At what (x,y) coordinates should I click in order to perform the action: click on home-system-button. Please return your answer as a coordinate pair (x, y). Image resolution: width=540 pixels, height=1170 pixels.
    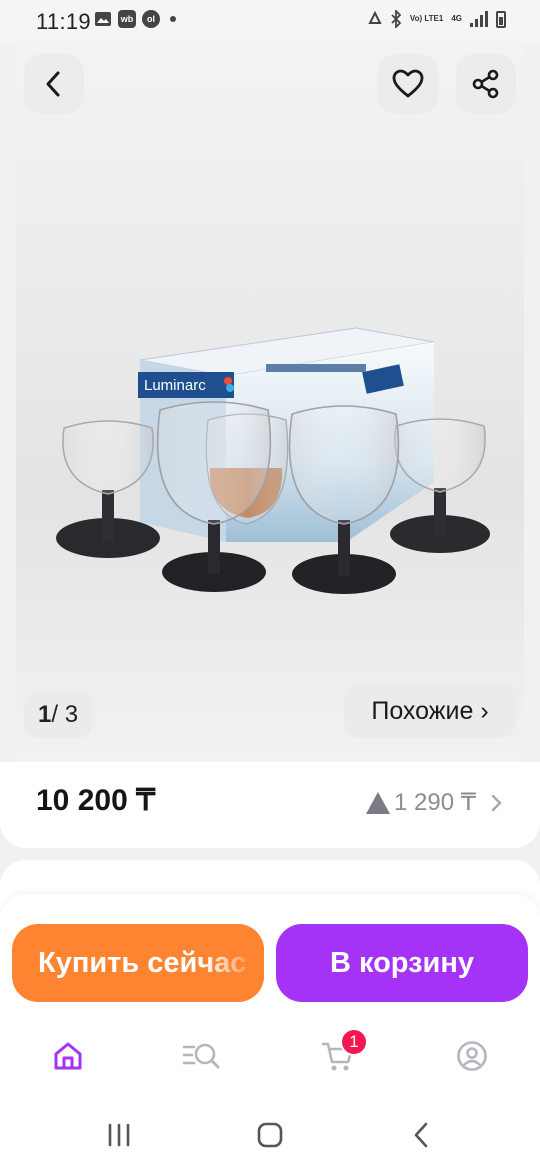
    Looking at the image, I should click on (270, 1135).